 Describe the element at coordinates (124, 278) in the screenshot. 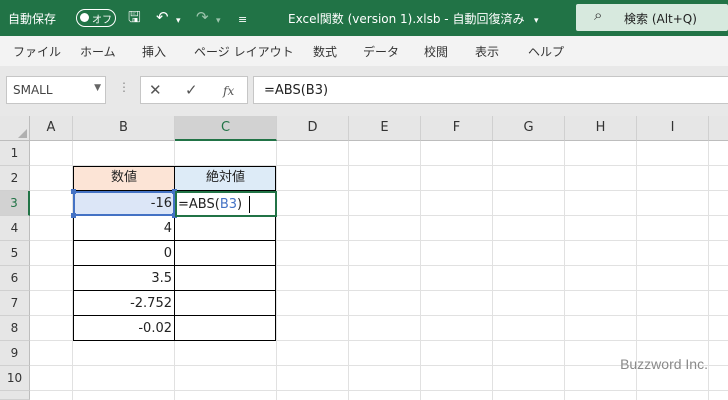

I see `cell-b6: 3.5` at that location.